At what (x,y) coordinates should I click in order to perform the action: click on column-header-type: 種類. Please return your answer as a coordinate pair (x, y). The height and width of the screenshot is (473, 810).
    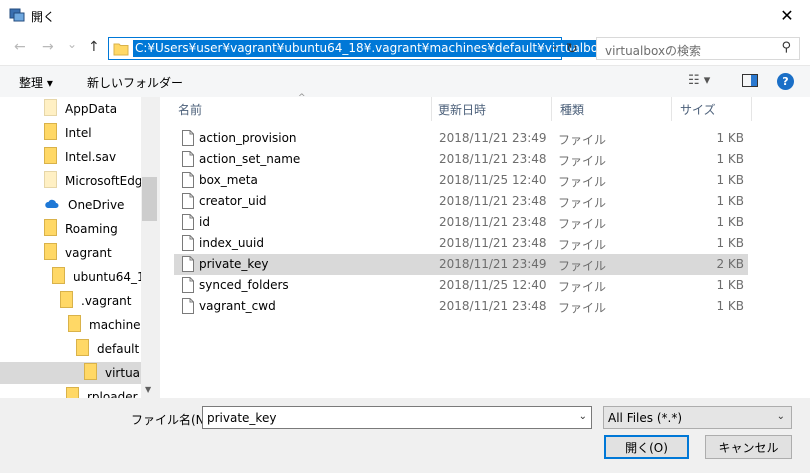
    Looking at the image, I should click on (612, 109).